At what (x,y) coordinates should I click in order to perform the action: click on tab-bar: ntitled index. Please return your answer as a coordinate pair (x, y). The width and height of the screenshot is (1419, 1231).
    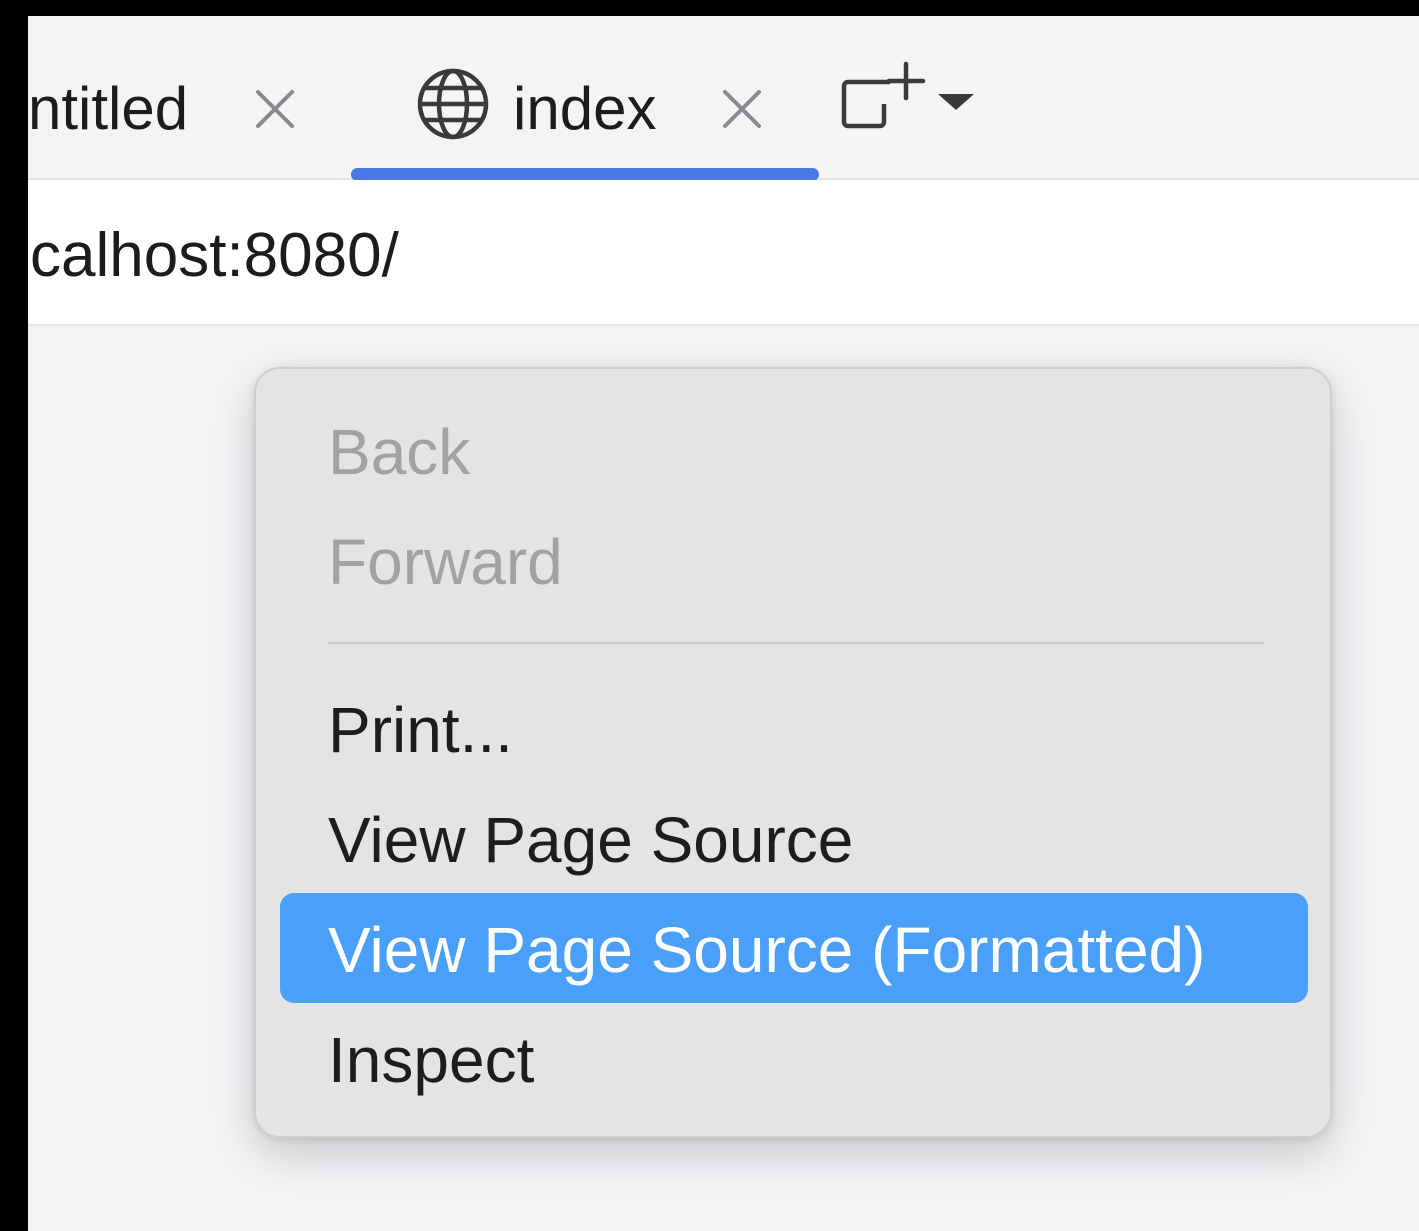
    Looking at the image, I should click on (723, 98).